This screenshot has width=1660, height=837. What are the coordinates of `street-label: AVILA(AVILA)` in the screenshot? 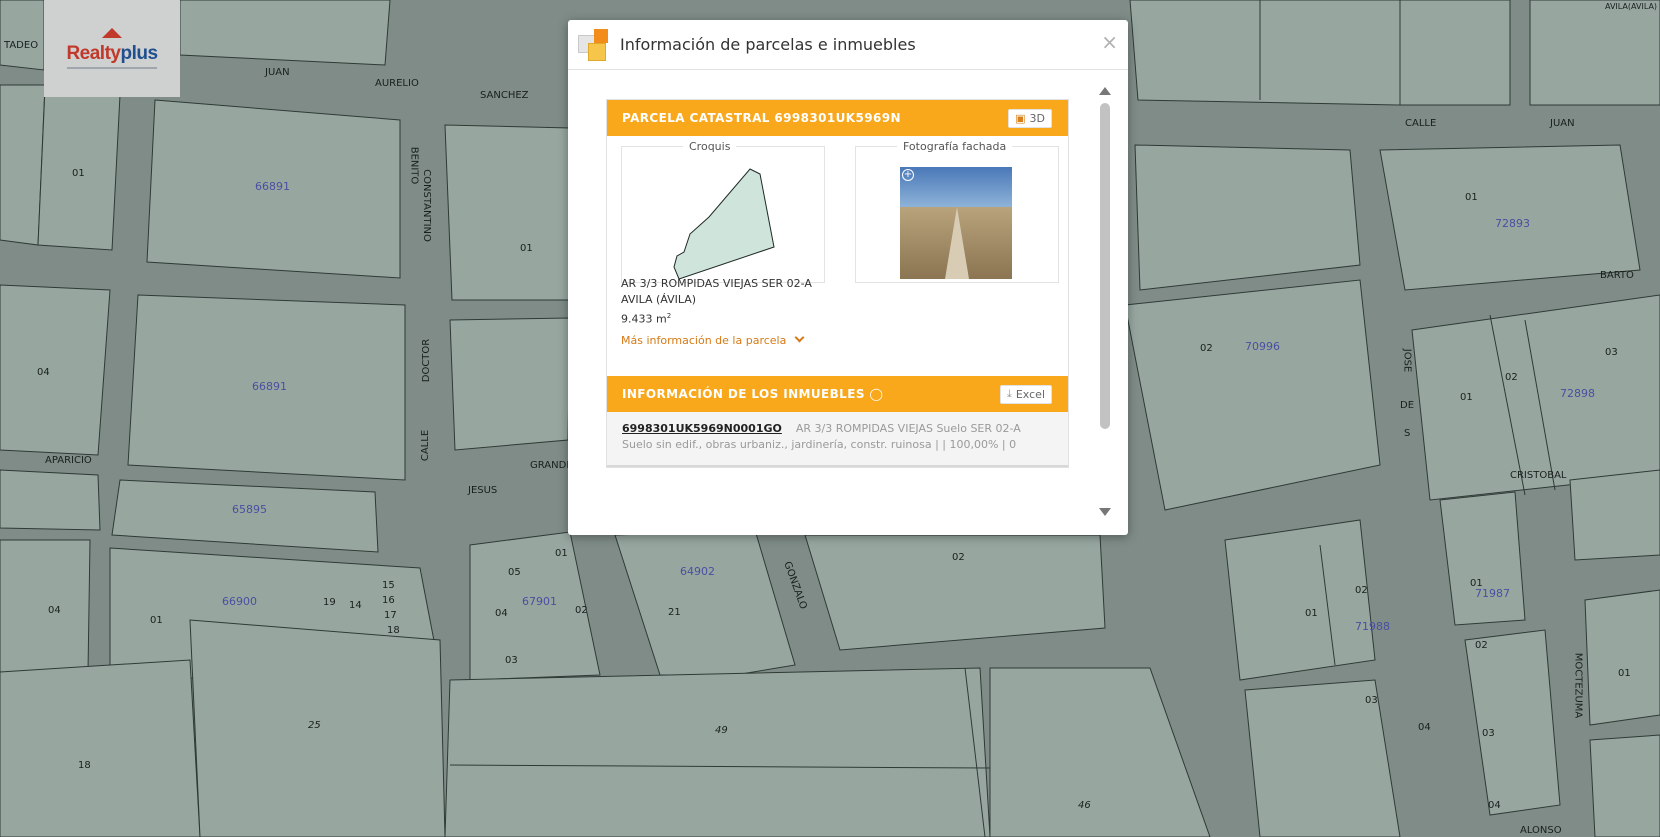 It's located at (1631, 6).